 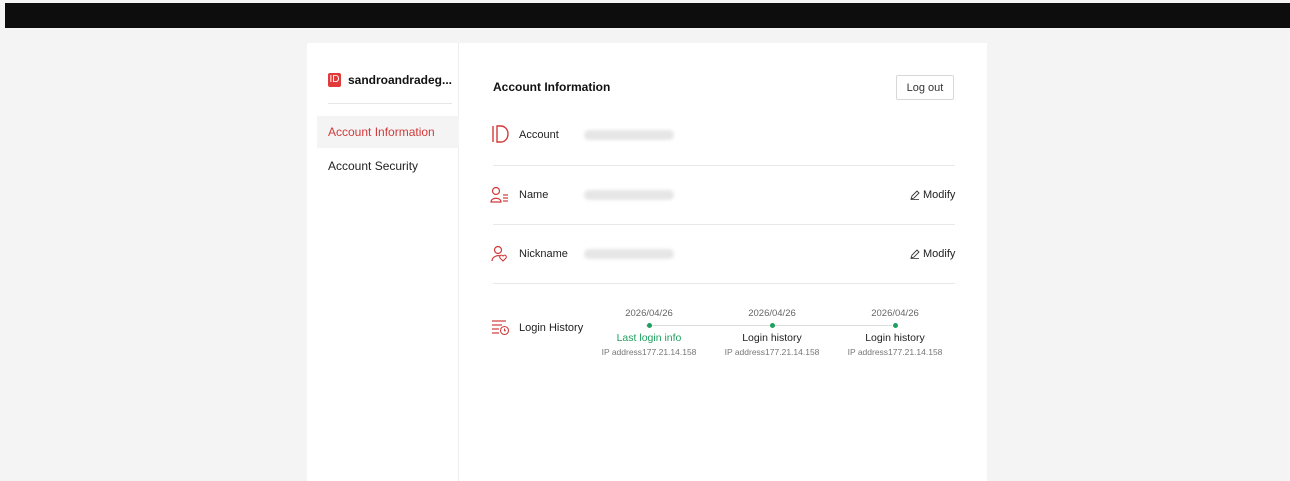 I want to click on id-icon, so click(x=500, y=134).